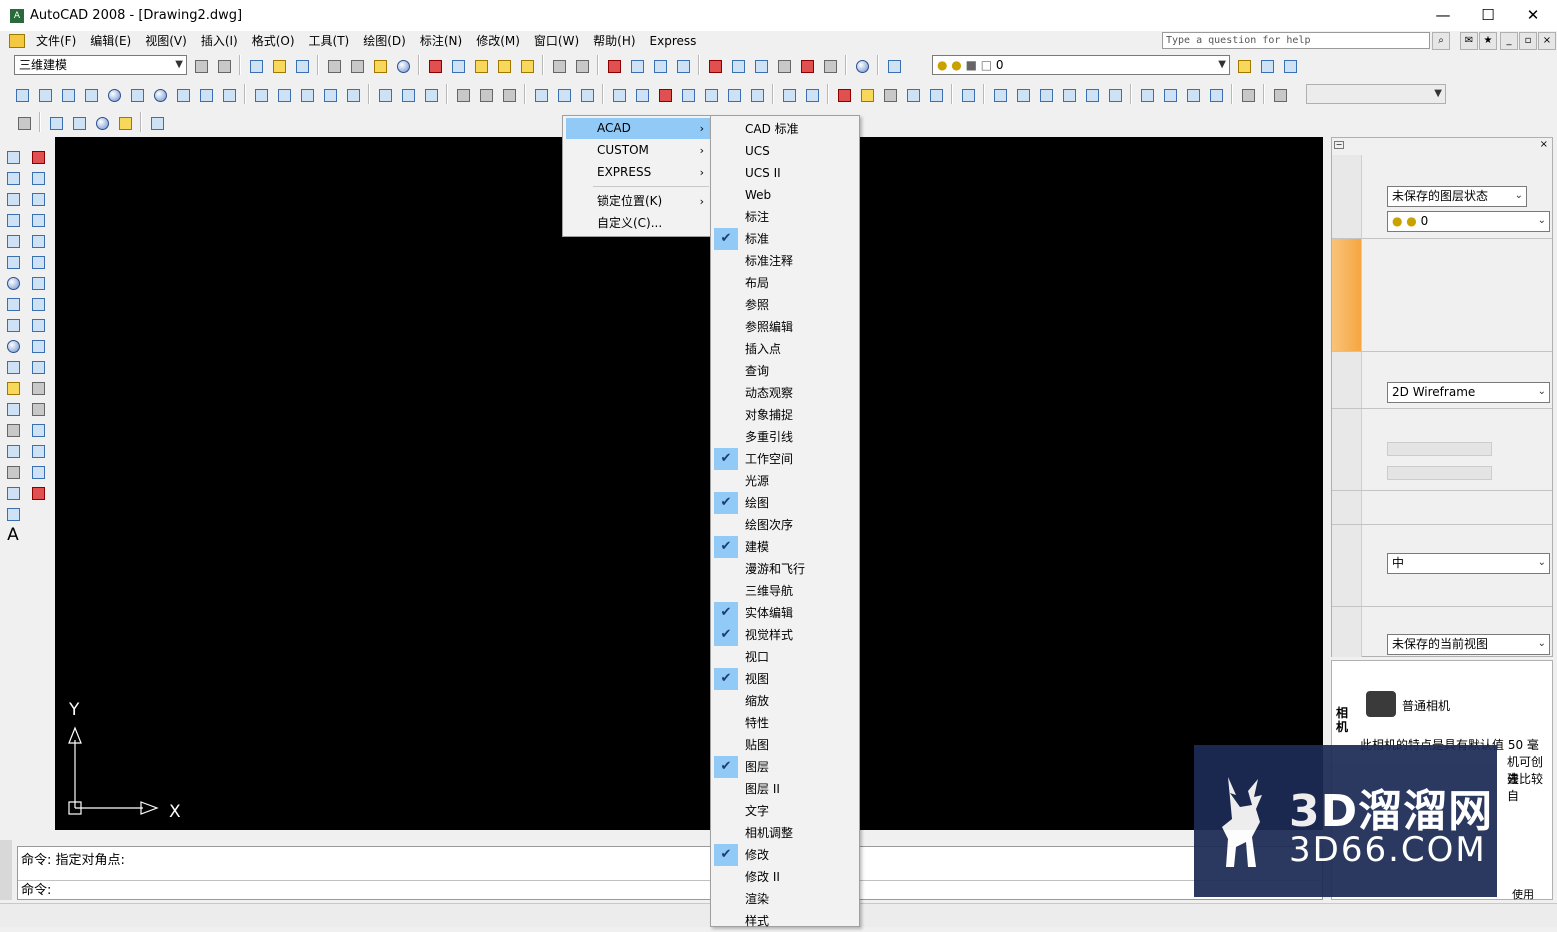 The height and width of the screenshot is (932, 1557). Describe the element at coordinates (889, 94) in the screenshot. I see `clean-icon` at that location.